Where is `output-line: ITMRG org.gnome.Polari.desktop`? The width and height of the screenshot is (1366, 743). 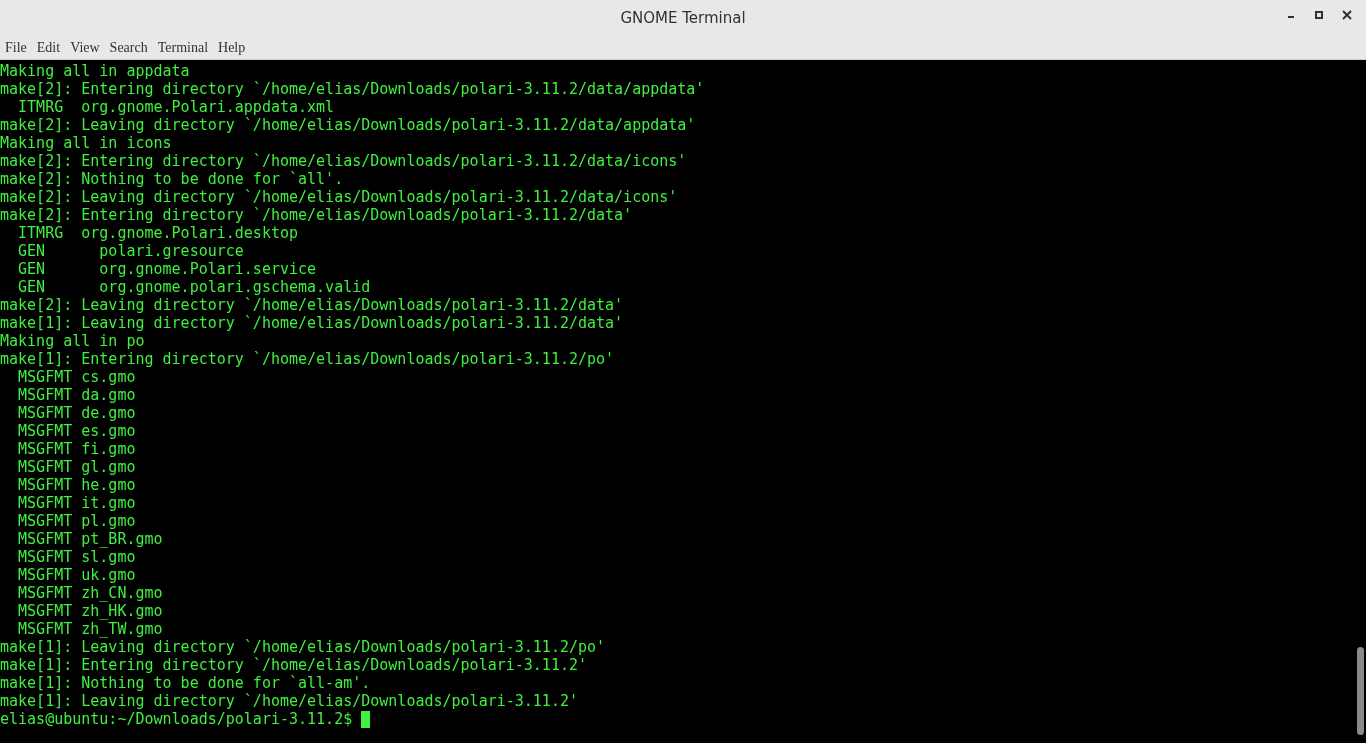 output-line: ITMRG org.gnome.Polari.desktop is located at coordinates (157, 233).